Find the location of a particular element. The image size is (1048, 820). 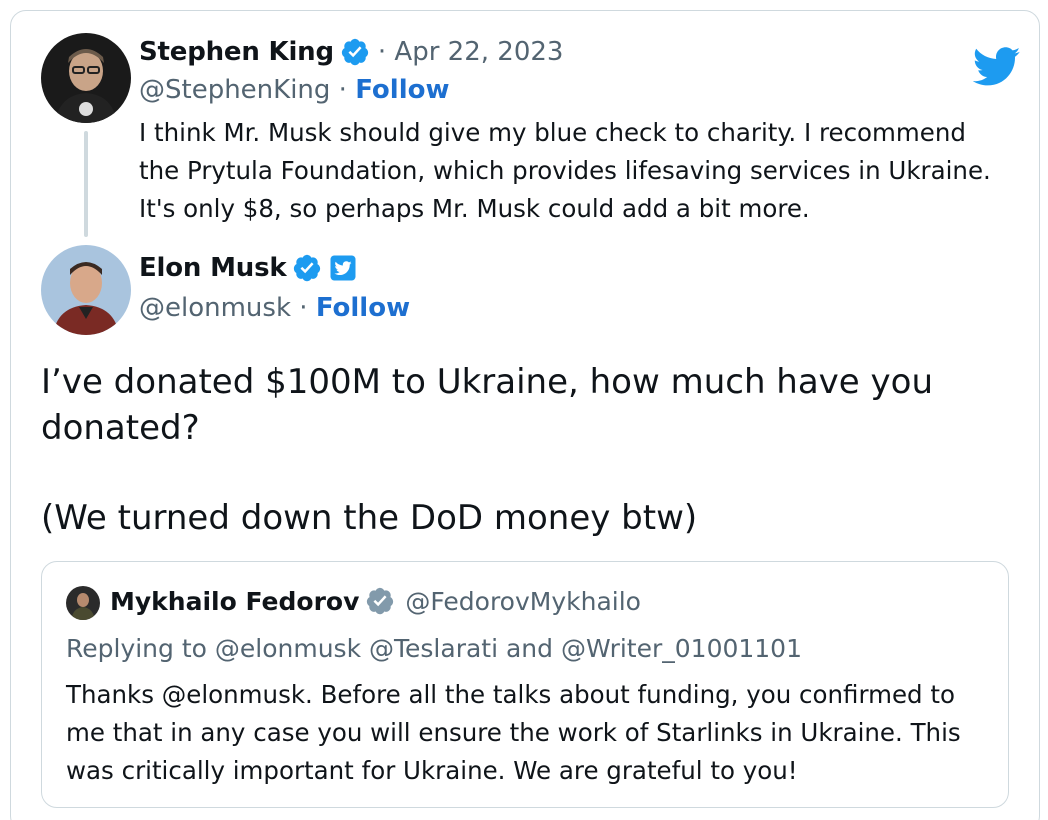

author-handle: @StephenKing is located at coordinates (234, 90).